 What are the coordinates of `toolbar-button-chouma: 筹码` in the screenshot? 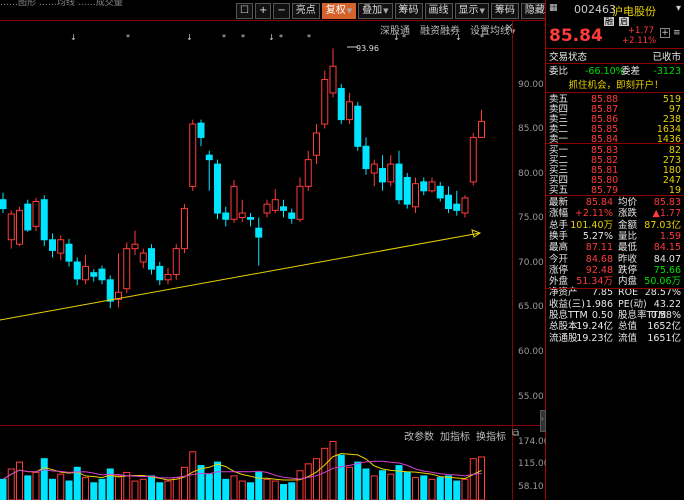 It's located at (408, 11).